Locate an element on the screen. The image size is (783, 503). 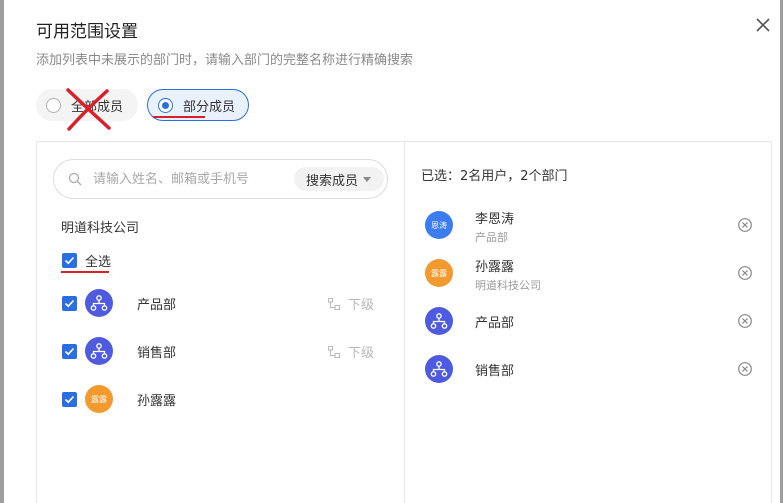
selected-item-name: 销售部 is located at coordinates (495, 371).